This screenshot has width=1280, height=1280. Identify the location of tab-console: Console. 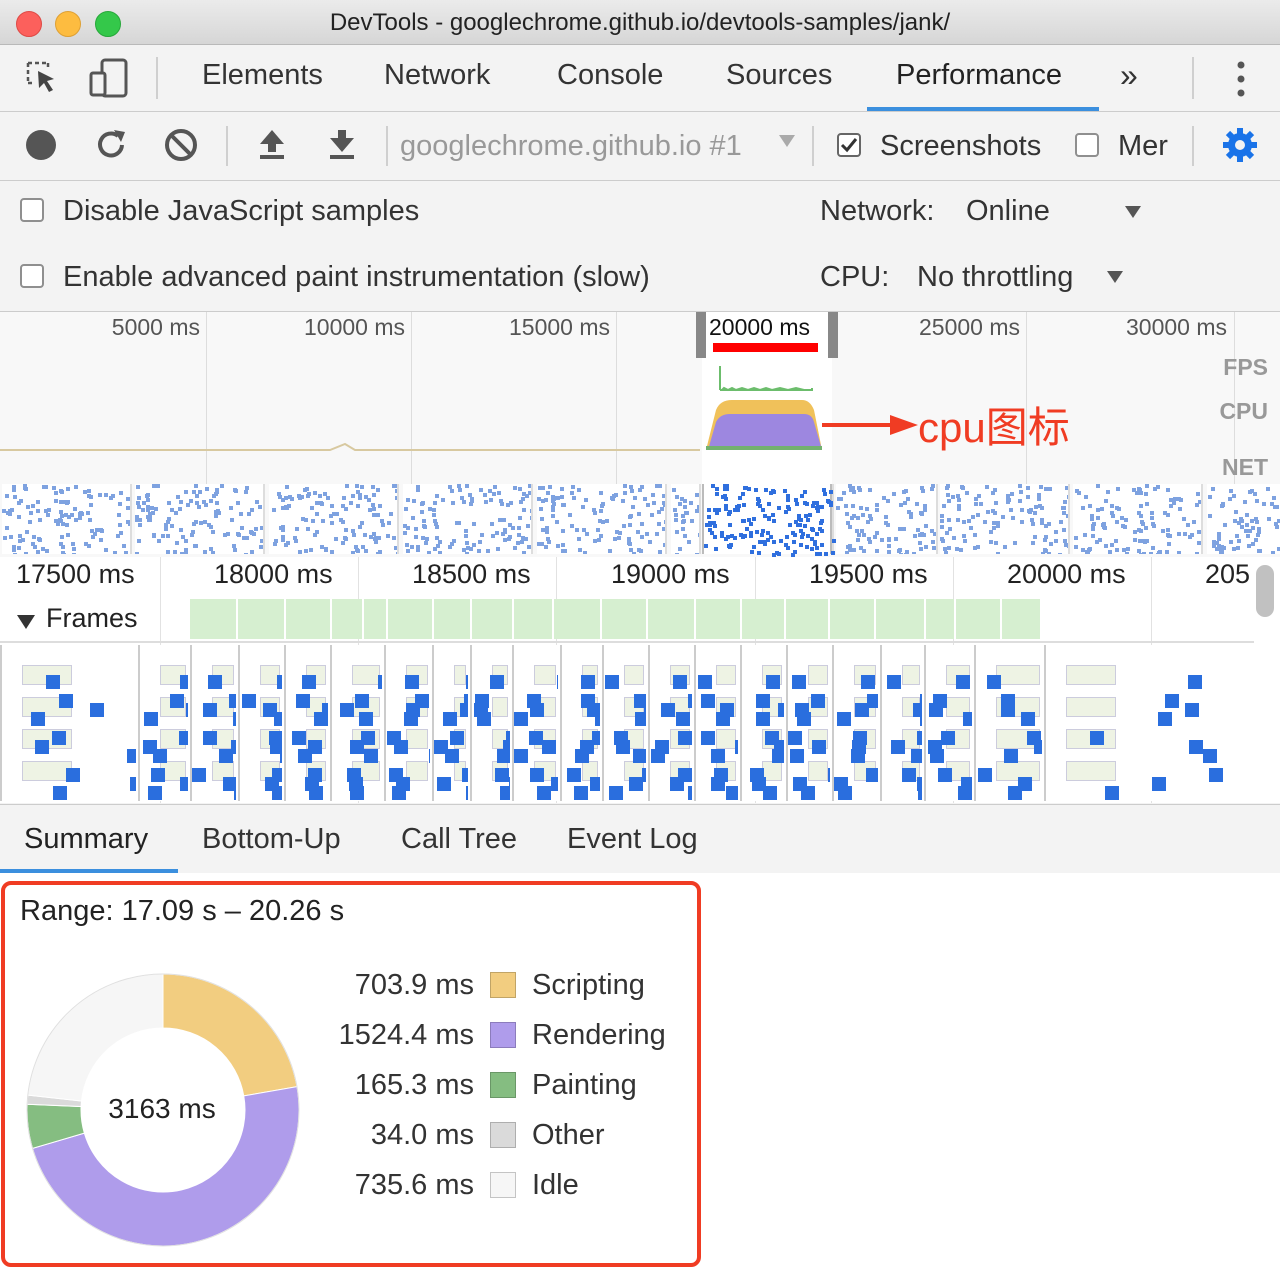
(610, 75).